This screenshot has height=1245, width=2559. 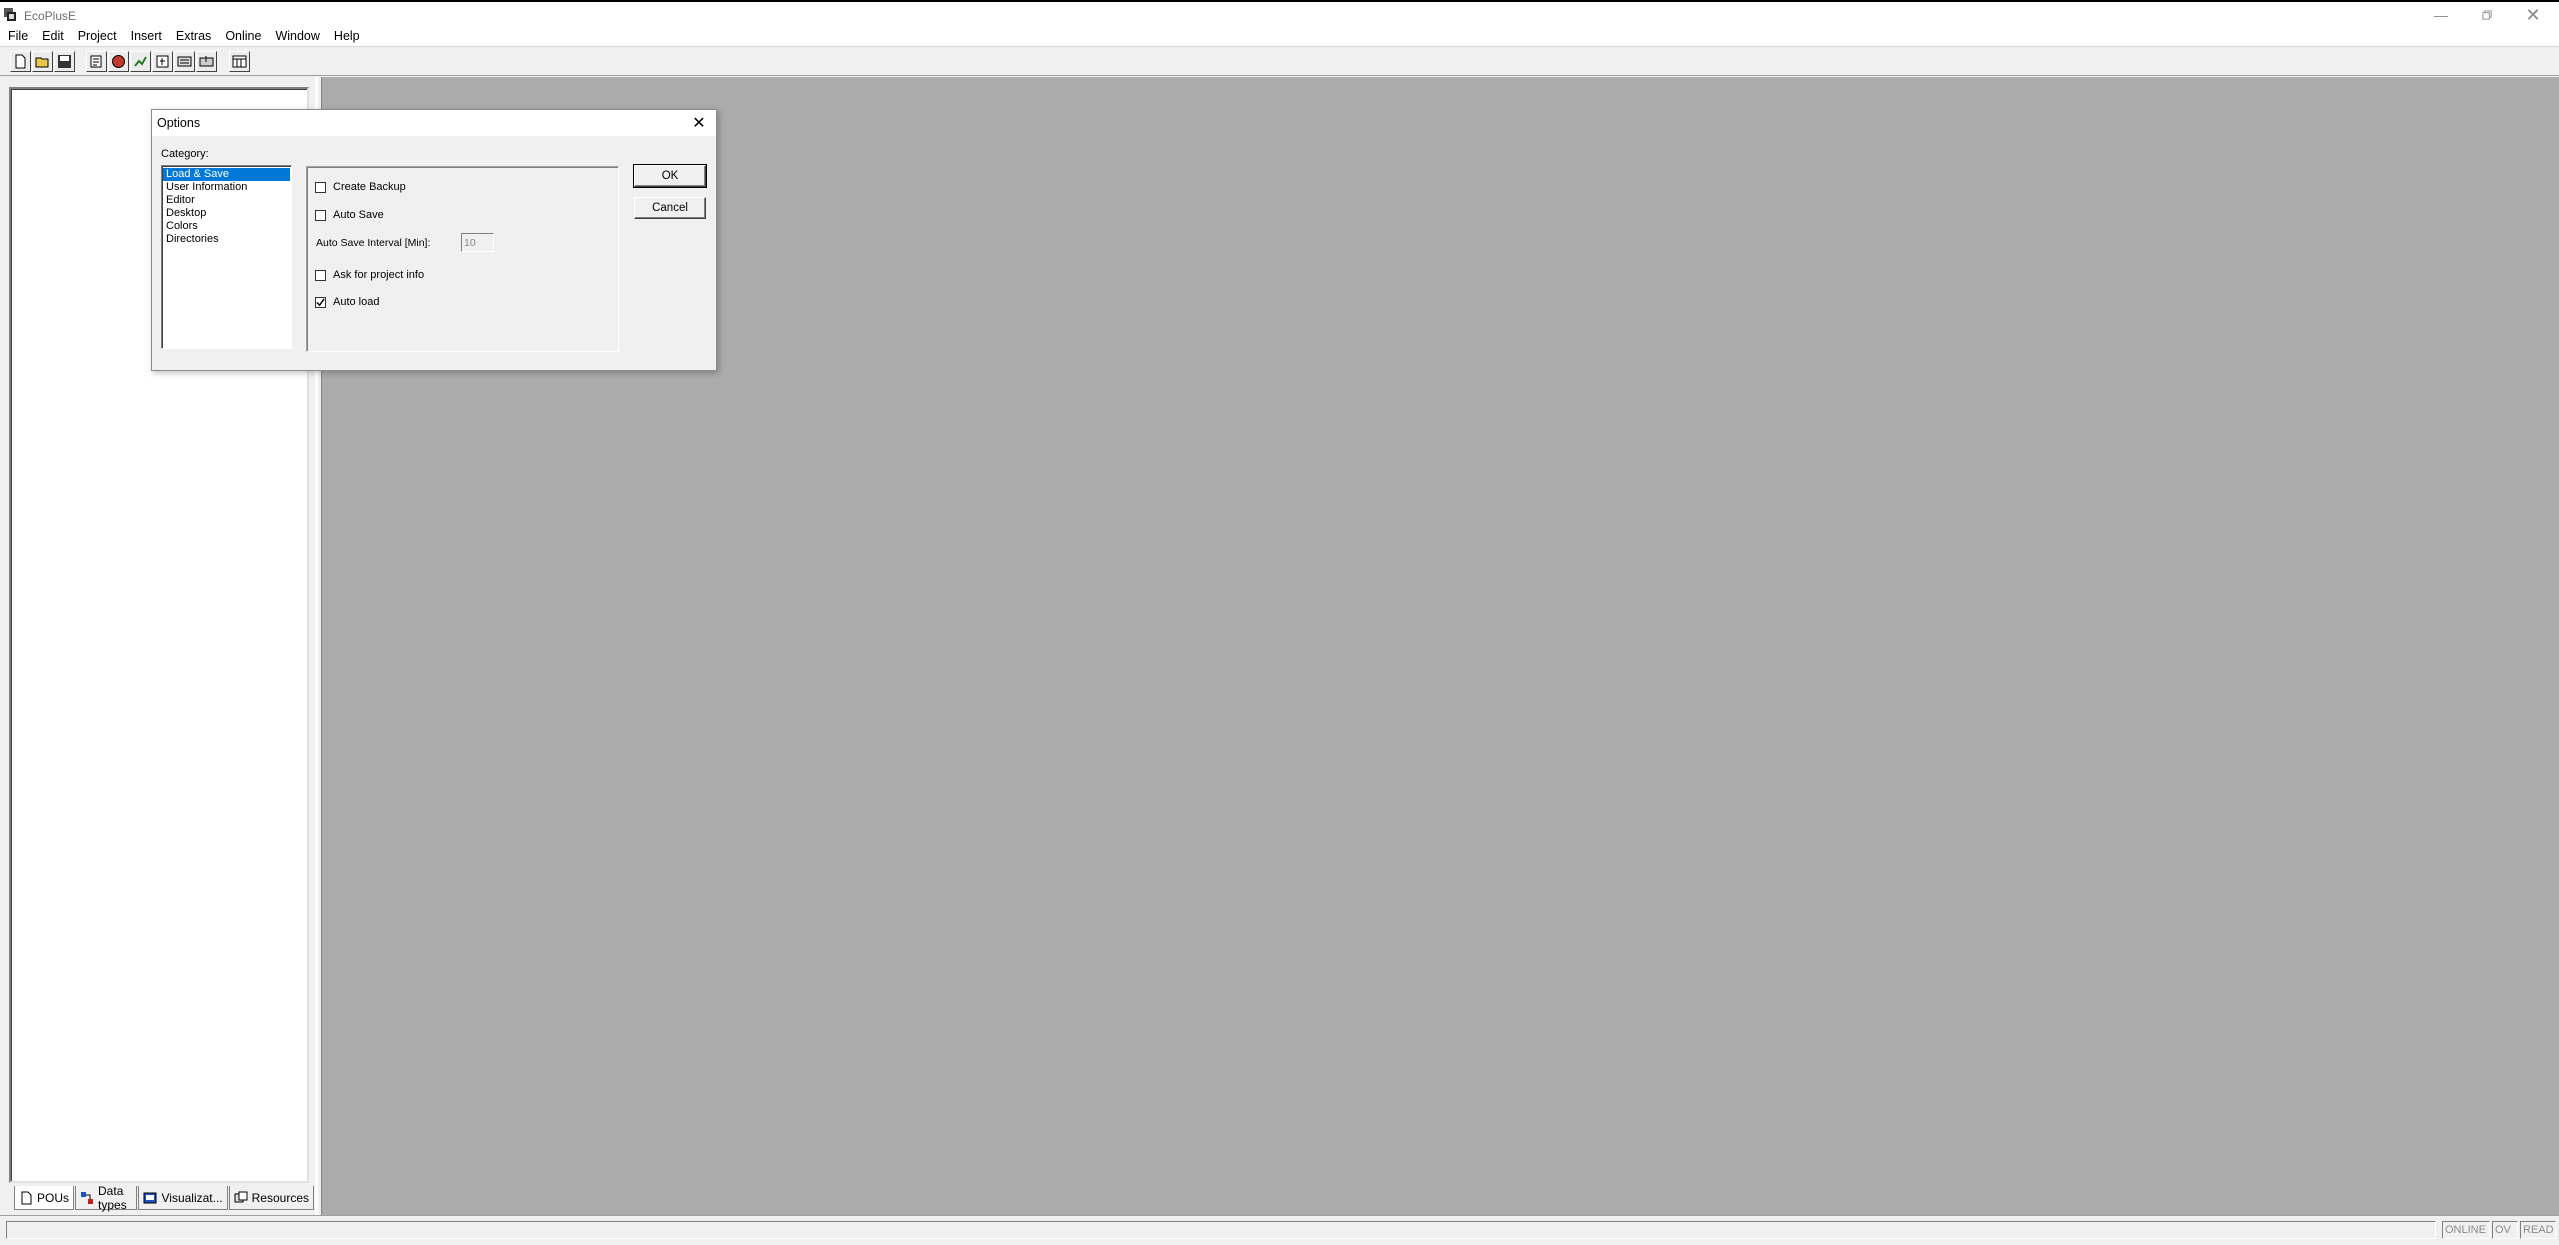 I want to click on category-user-information: User Information, so click(x=226, y=187).